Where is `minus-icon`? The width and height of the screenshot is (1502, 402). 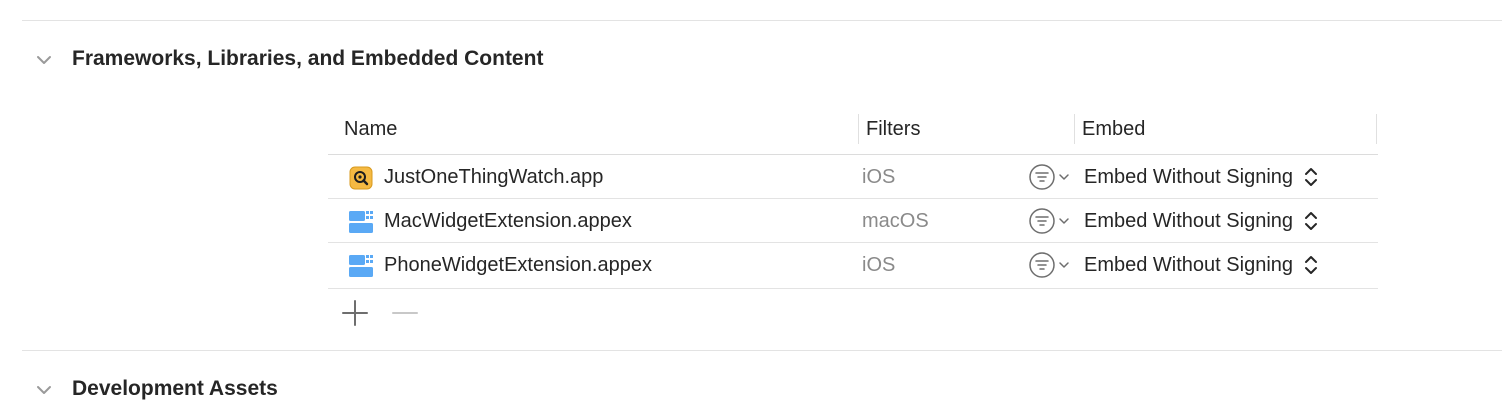 minus-icon is located at coordinates (405, 313).